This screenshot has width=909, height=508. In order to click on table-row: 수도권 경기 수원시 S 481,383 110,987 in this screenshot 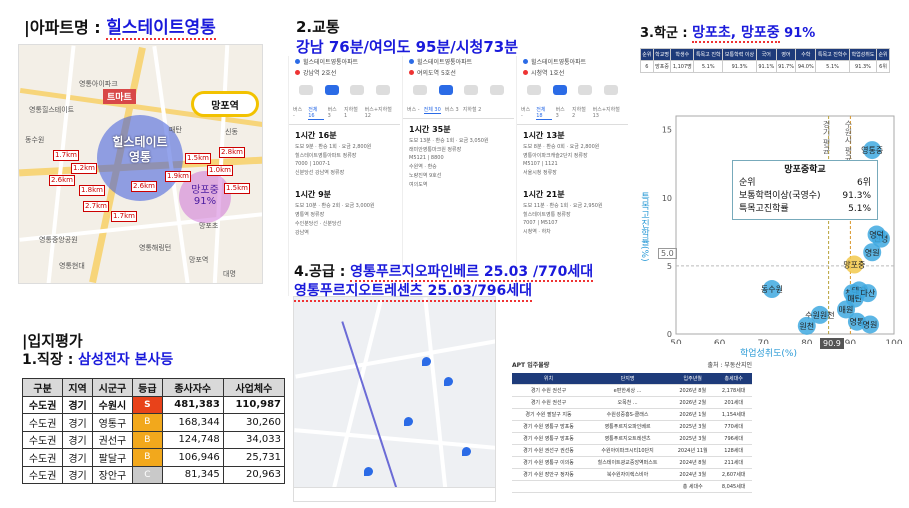, I will do `click(153, 404)`.